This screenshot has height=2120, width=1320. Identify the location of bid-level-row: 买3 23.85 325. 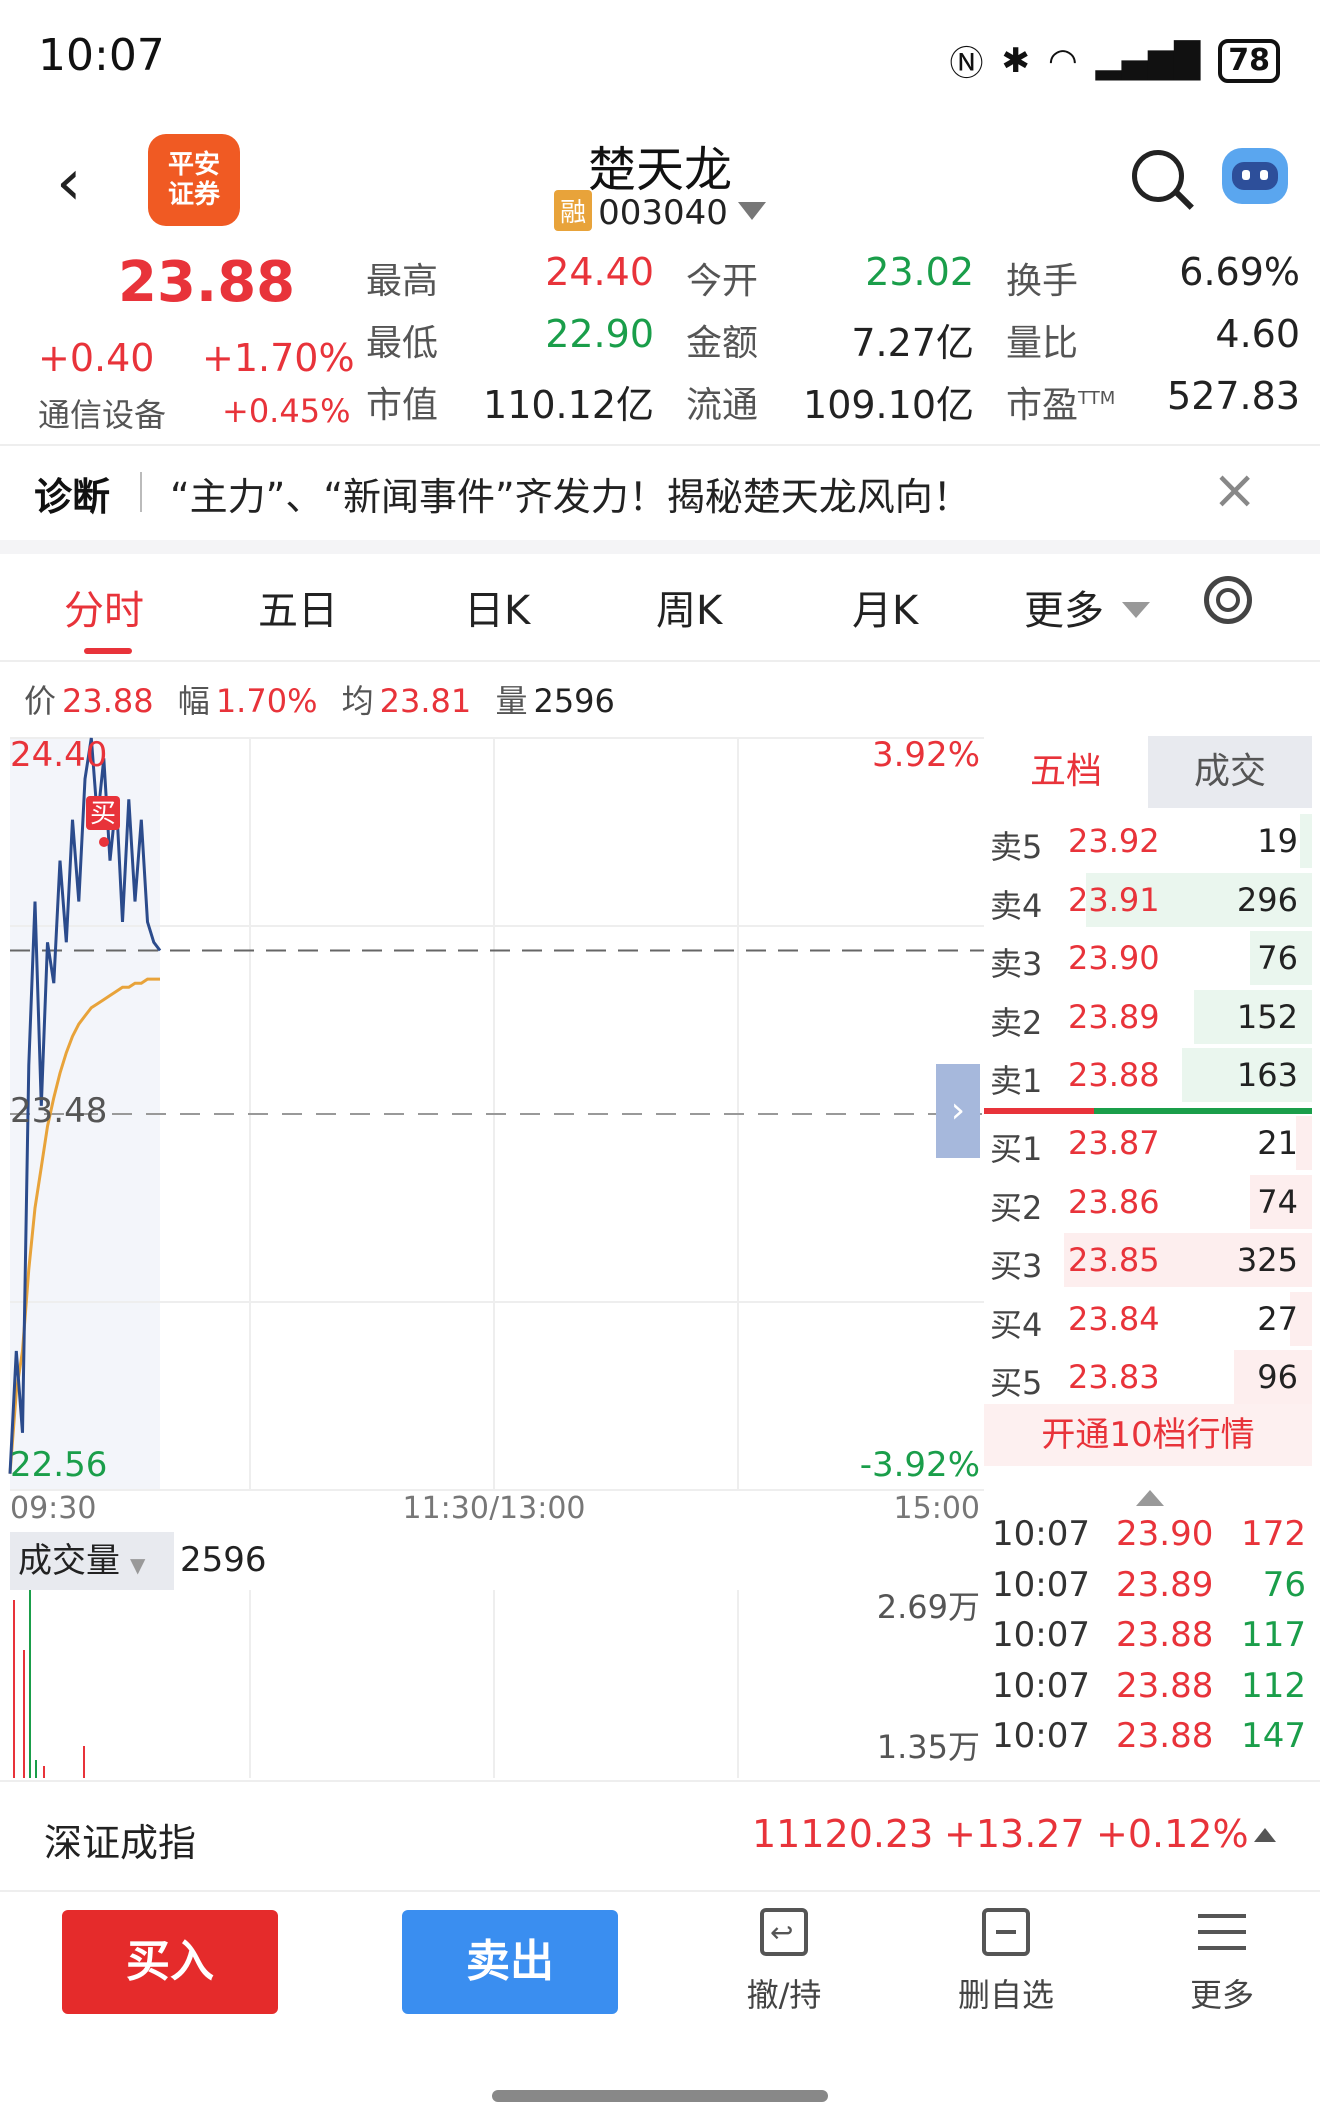
(1148, 1260).